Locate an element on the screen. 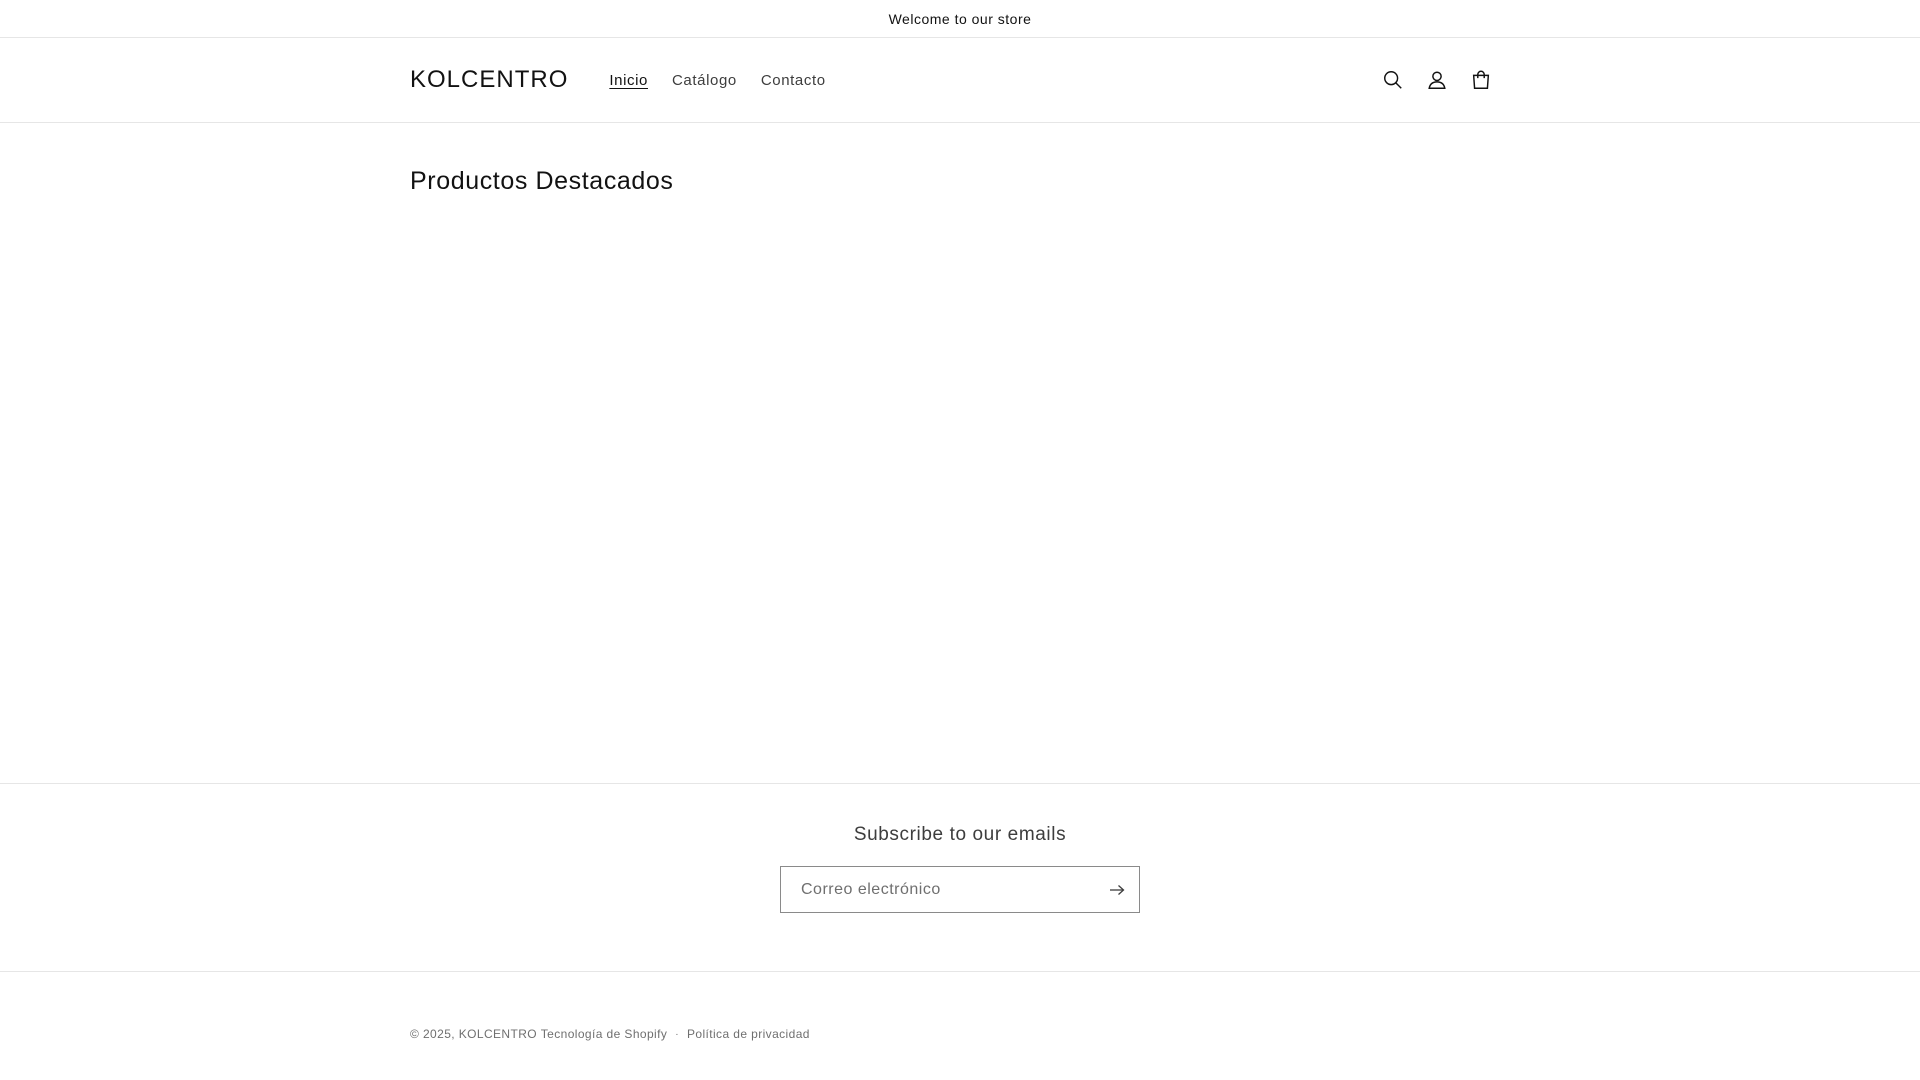 Image resolution: width=1920 pixels, height=1080 pixels. search-button is located at coordinates (1393, 80).